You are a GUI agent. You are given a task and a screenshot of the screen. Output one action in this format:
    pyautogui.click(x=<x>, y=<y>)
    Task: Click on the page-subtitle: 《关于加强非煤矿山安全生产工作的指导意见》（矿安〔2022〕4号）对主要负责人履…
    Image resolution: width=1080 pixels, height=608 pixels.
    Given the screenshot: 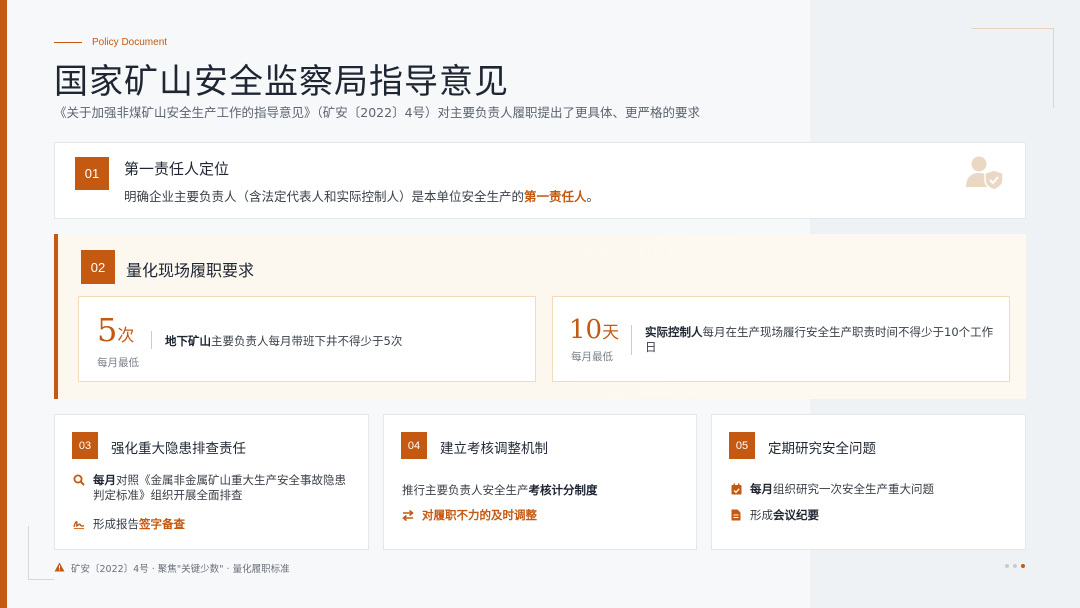 What is the action you would take?
    pyautogui.click(x=377, y=112)
    